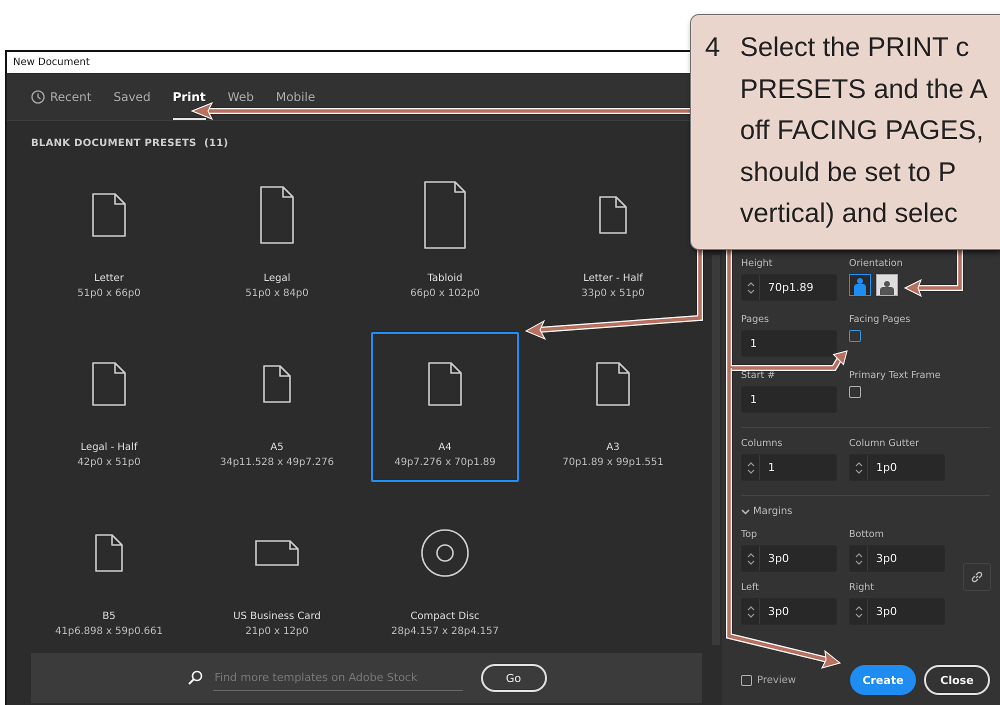  I want to click on instruction-text: Select the PRINT c PRESETS and the A off FACING PAGES, should be set to P vertical) and selec, so click(864, 130).